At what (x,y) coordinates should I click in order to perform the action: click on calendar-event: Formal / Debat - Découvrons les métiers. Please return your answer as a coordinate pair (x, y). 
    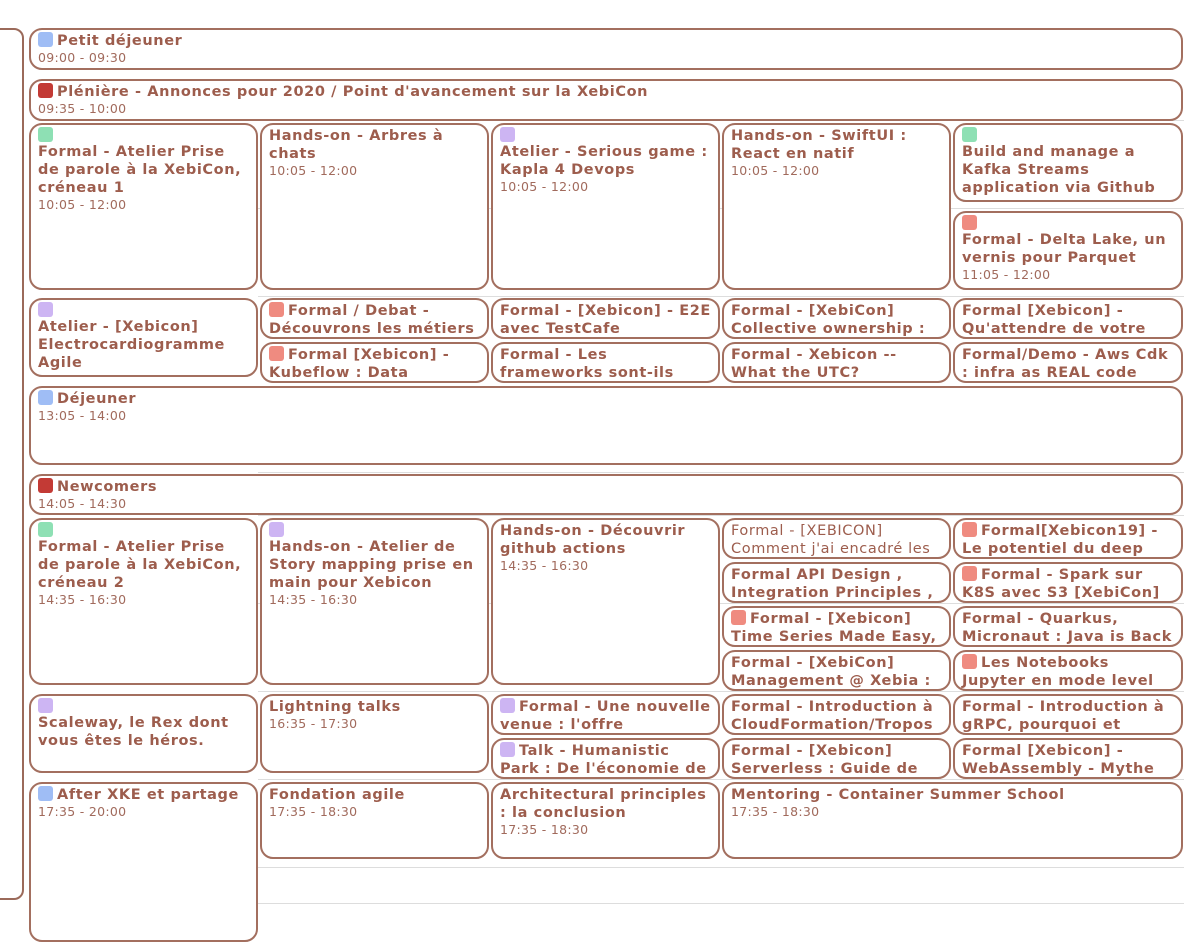
    Looking at the image, I should click on (374, 318).